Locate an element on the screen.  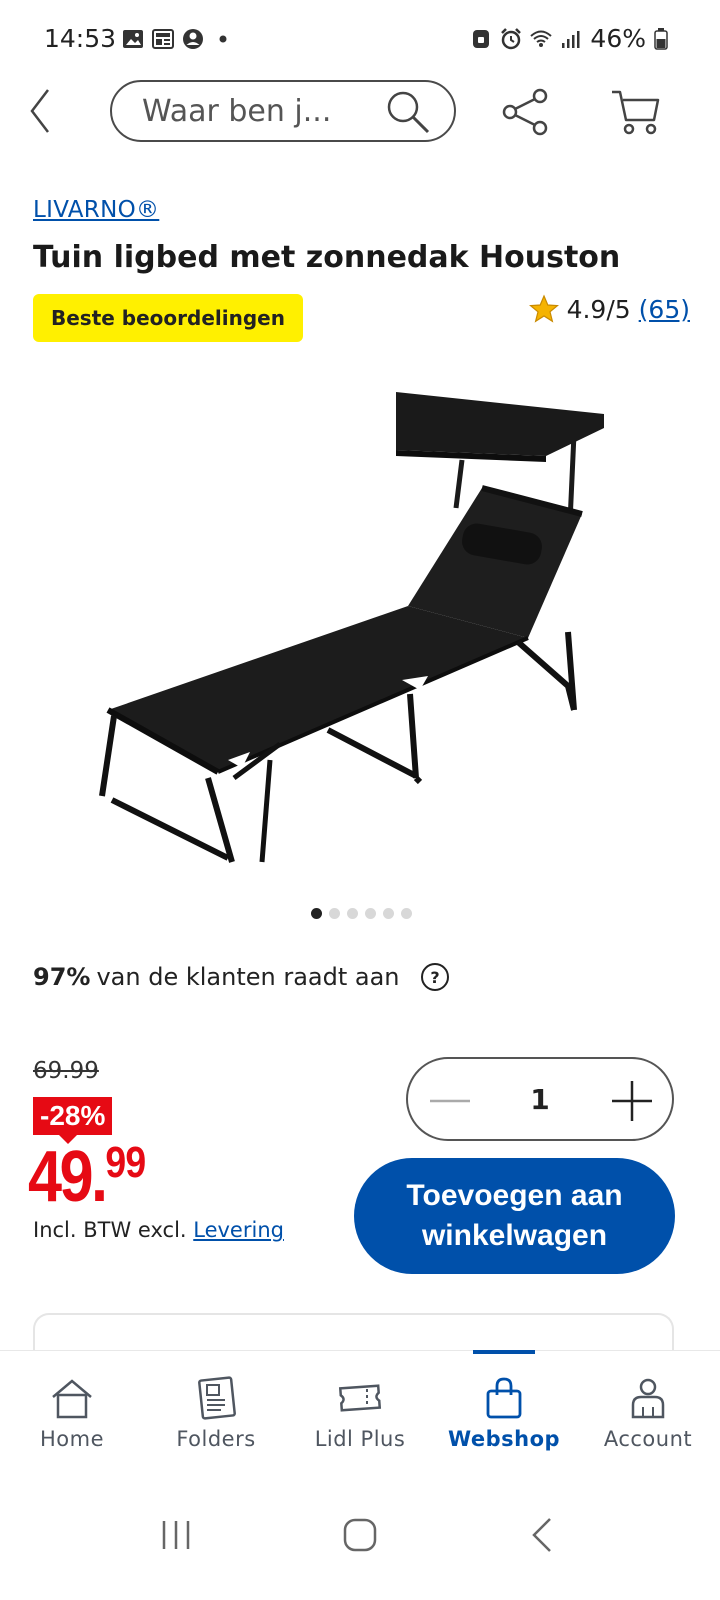
nav-label: Folders is located at coordinates (216, 1439).